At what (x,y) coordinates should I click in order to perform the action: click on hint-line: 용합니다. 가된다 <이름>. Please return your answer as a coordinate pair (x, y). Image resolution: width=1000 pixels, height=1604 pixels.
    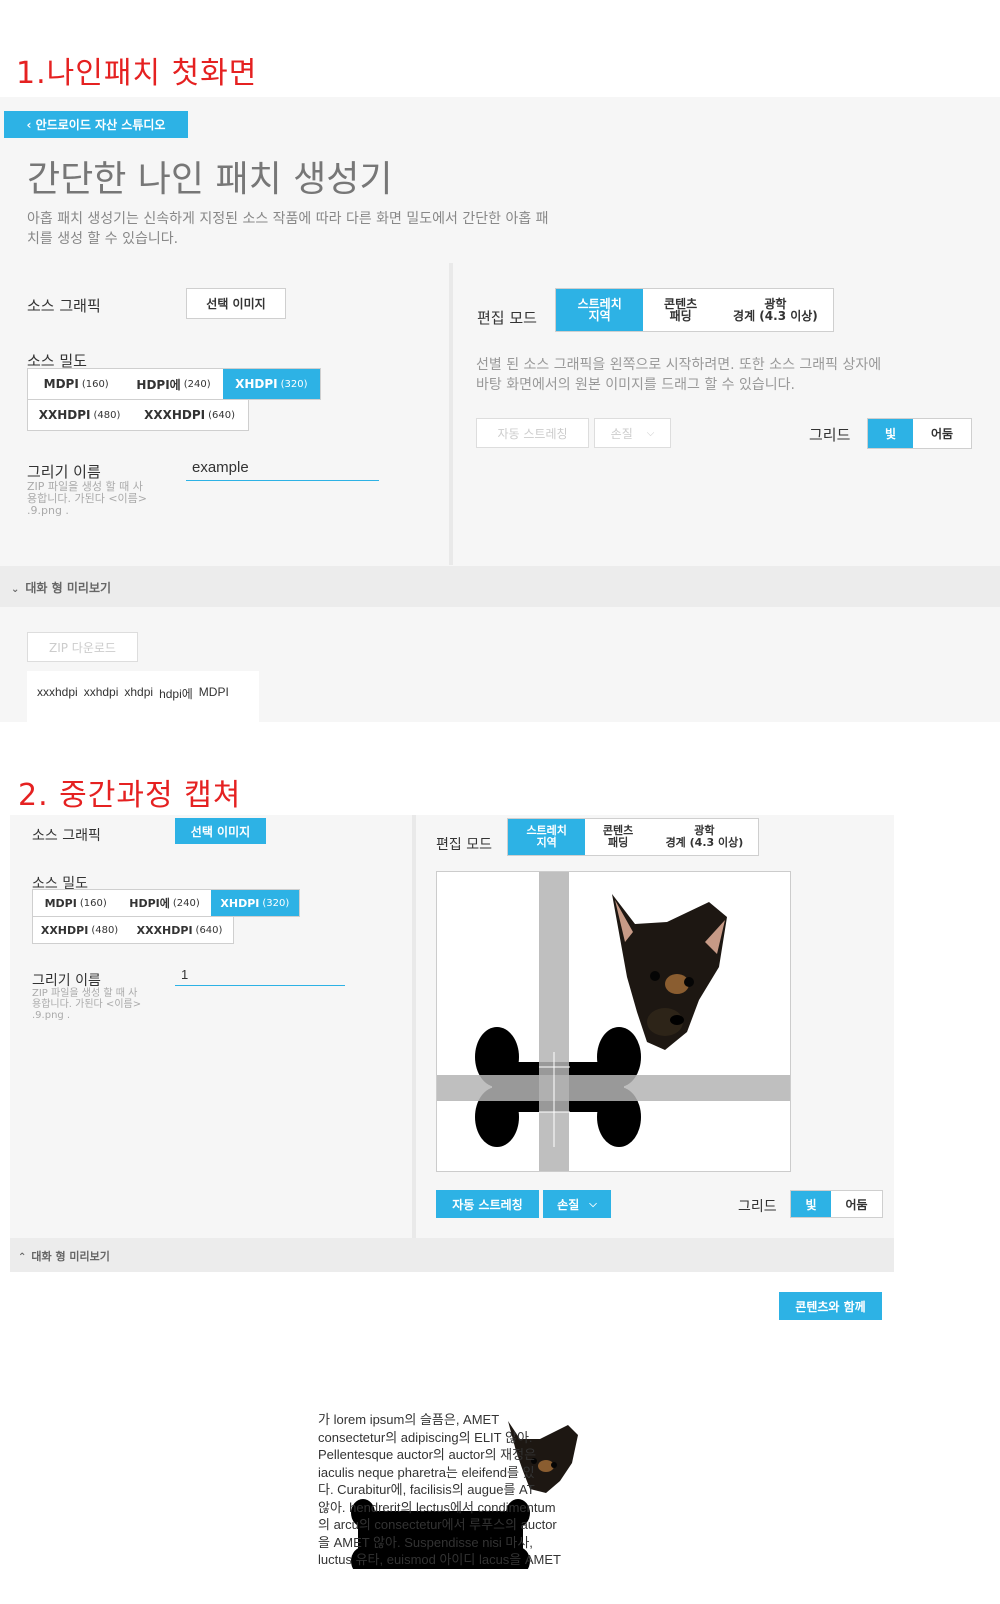
    Looking at the image, I should click on (87, 1004).